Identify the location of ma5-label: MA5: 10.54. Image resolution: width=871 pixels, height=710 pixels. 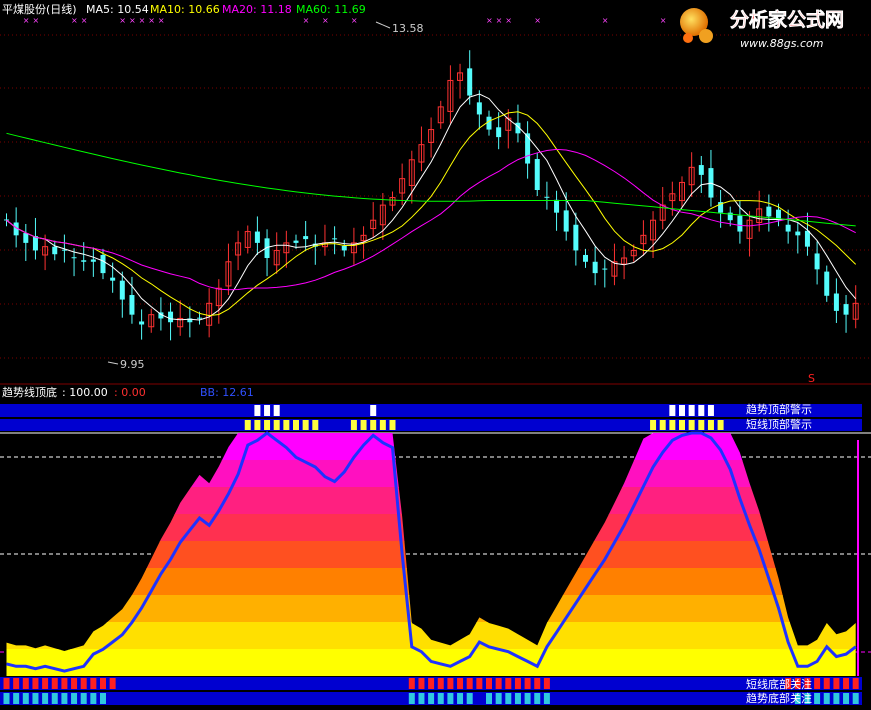
(117, 9).